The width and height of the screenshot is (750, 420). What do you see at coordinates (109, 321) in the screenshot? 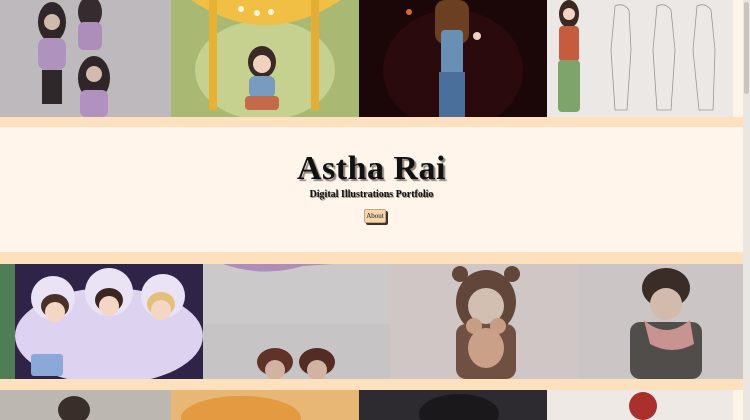
I see `illustration-kids-in-blanket` at bounding box center [109, 321].